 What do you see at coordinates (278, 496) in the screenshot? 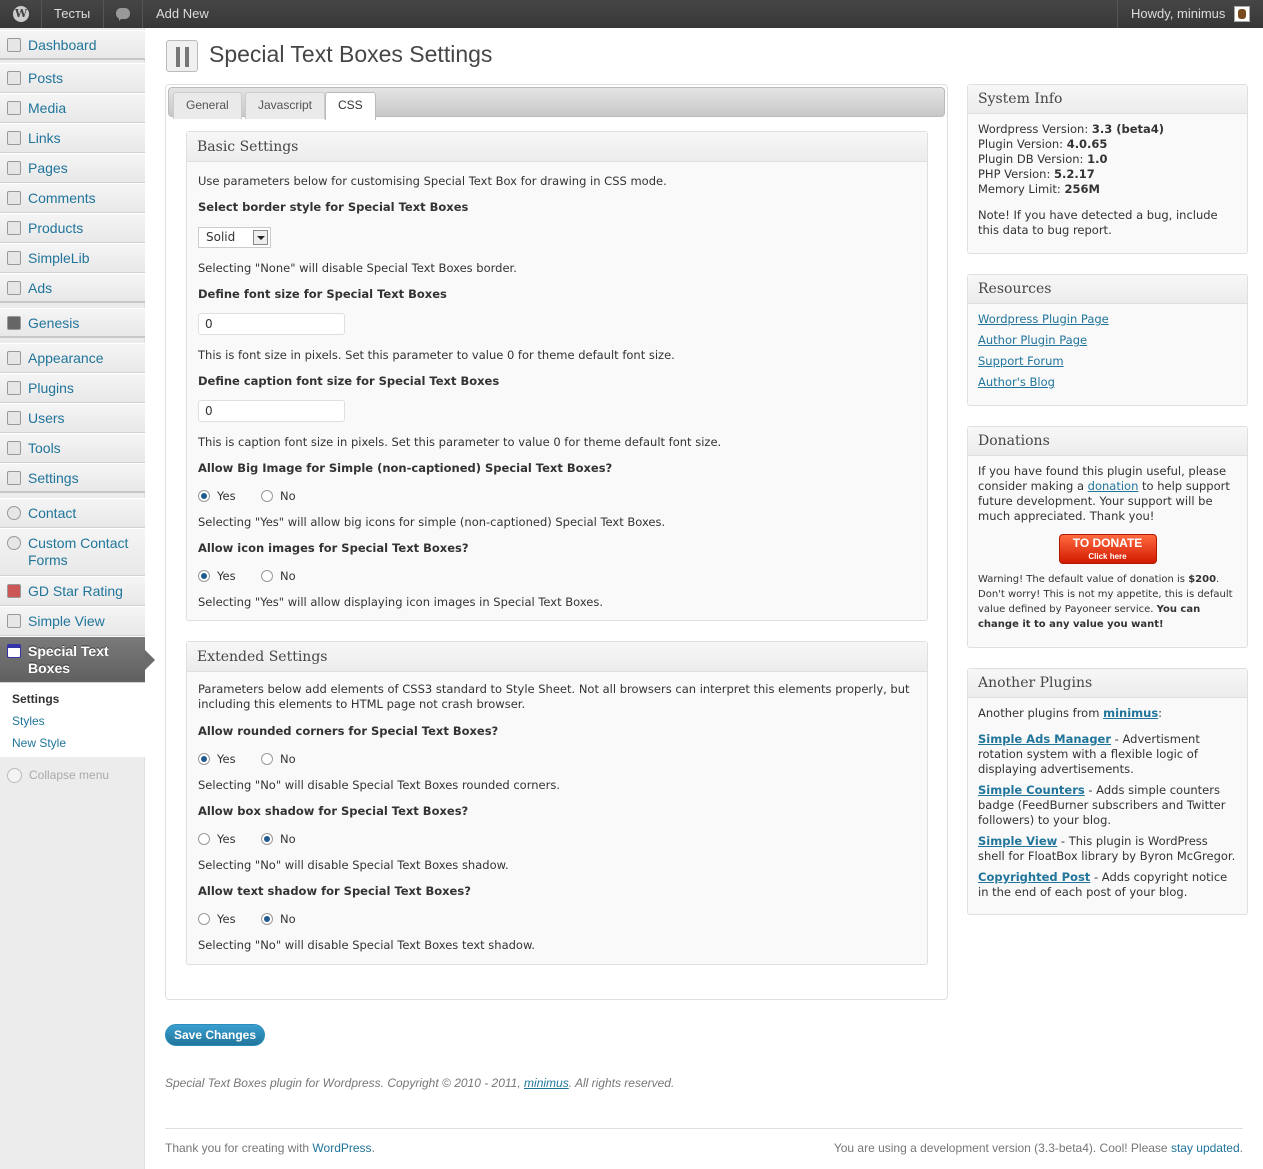
I see `big-image-no-radio: No` at bounding box center [278, 496].